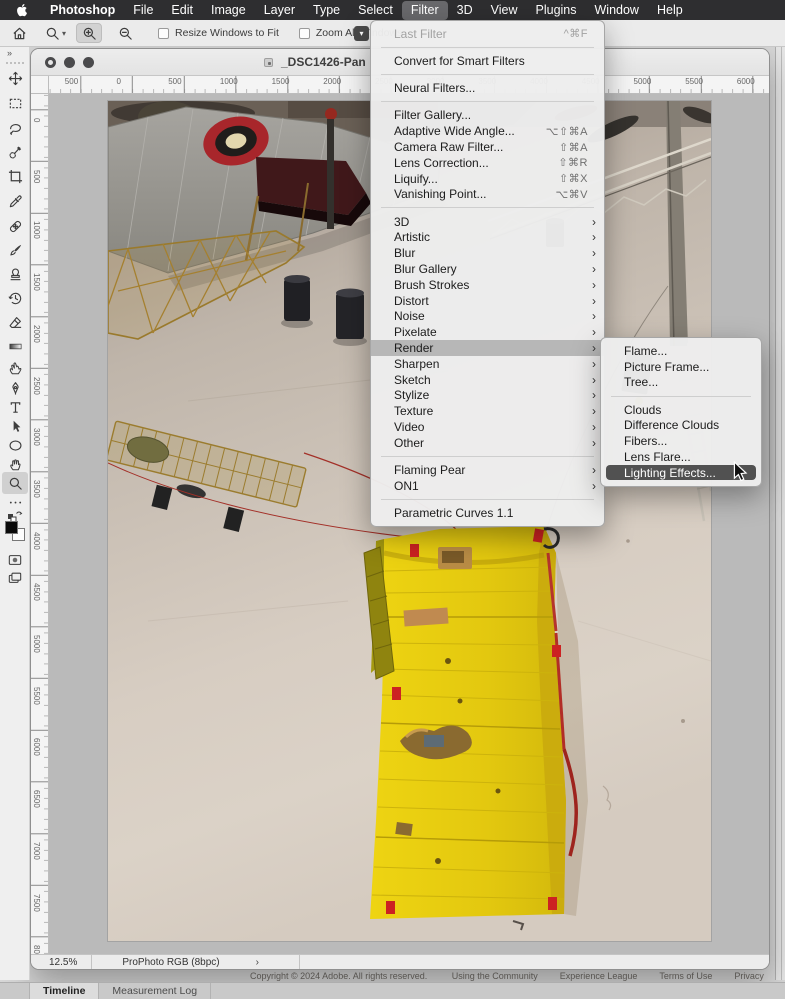  I want to click on gradient-tool, so click(15, 346).